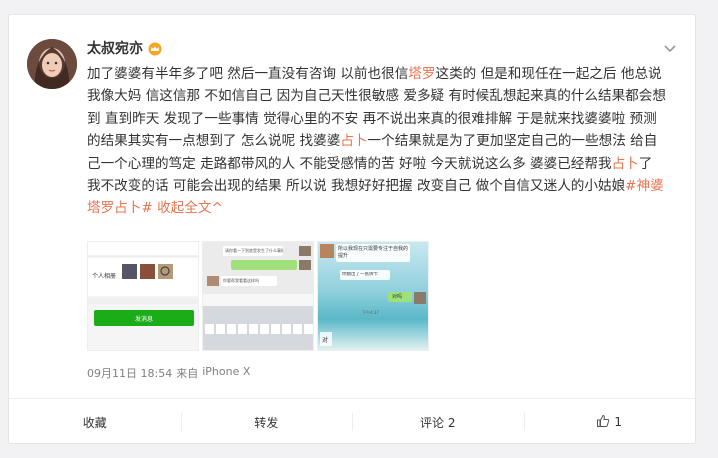  What do you see at coordinates (115, 48) in the screenshot?
I see `username: 太叔宛亦` at bounding box center [115, 48].